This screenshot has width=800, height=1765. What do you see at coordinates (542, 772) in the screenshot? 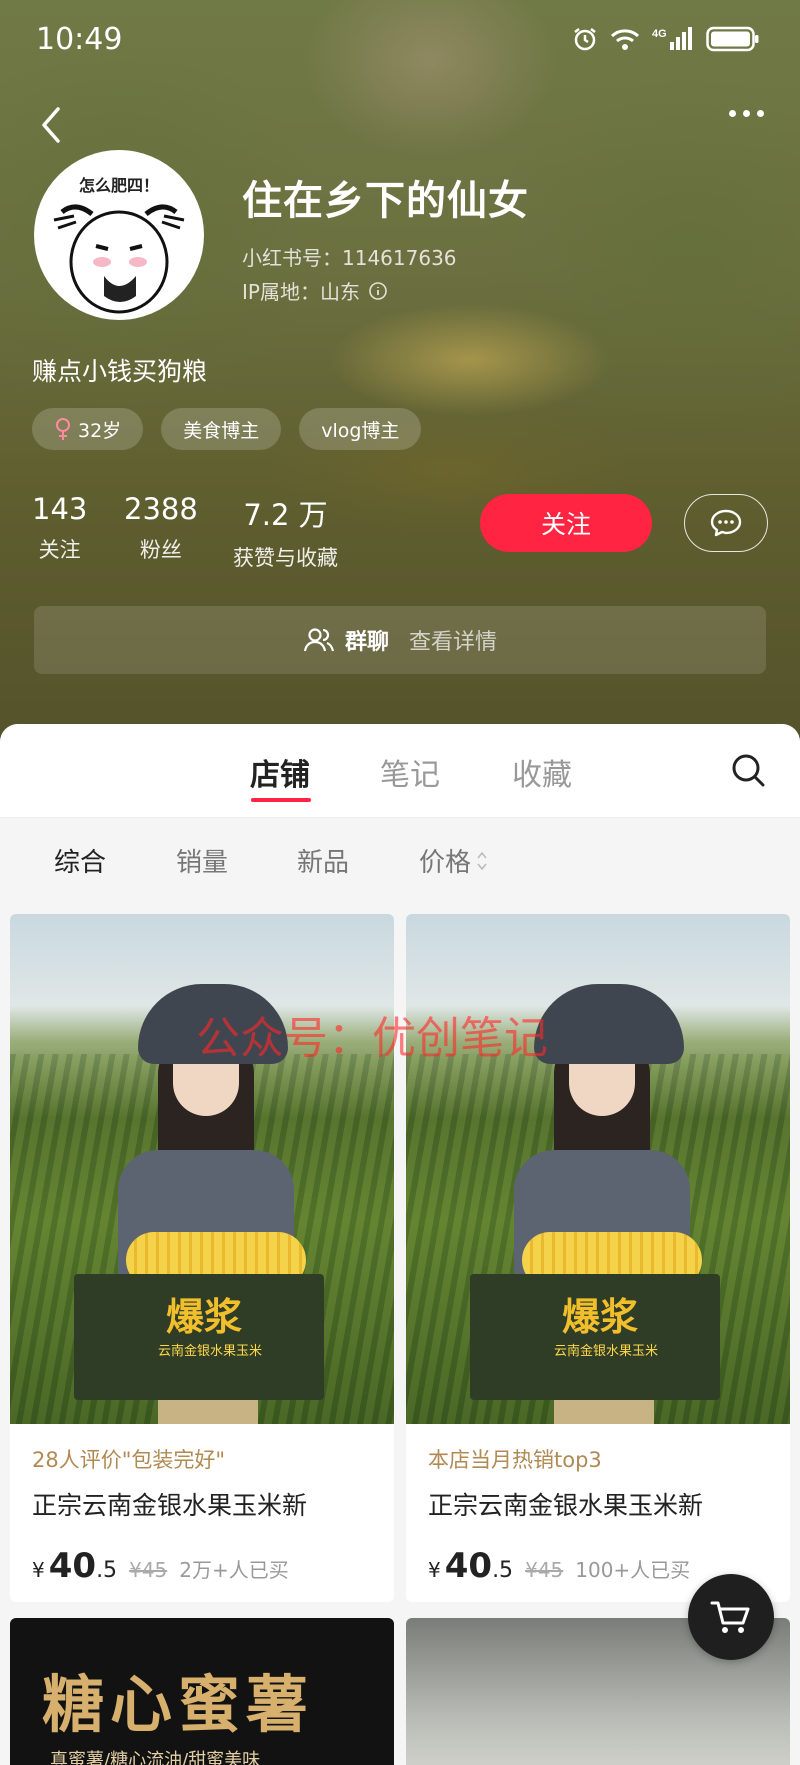
I see `tab-collections: 收藏` at bounding box center [542, 772].